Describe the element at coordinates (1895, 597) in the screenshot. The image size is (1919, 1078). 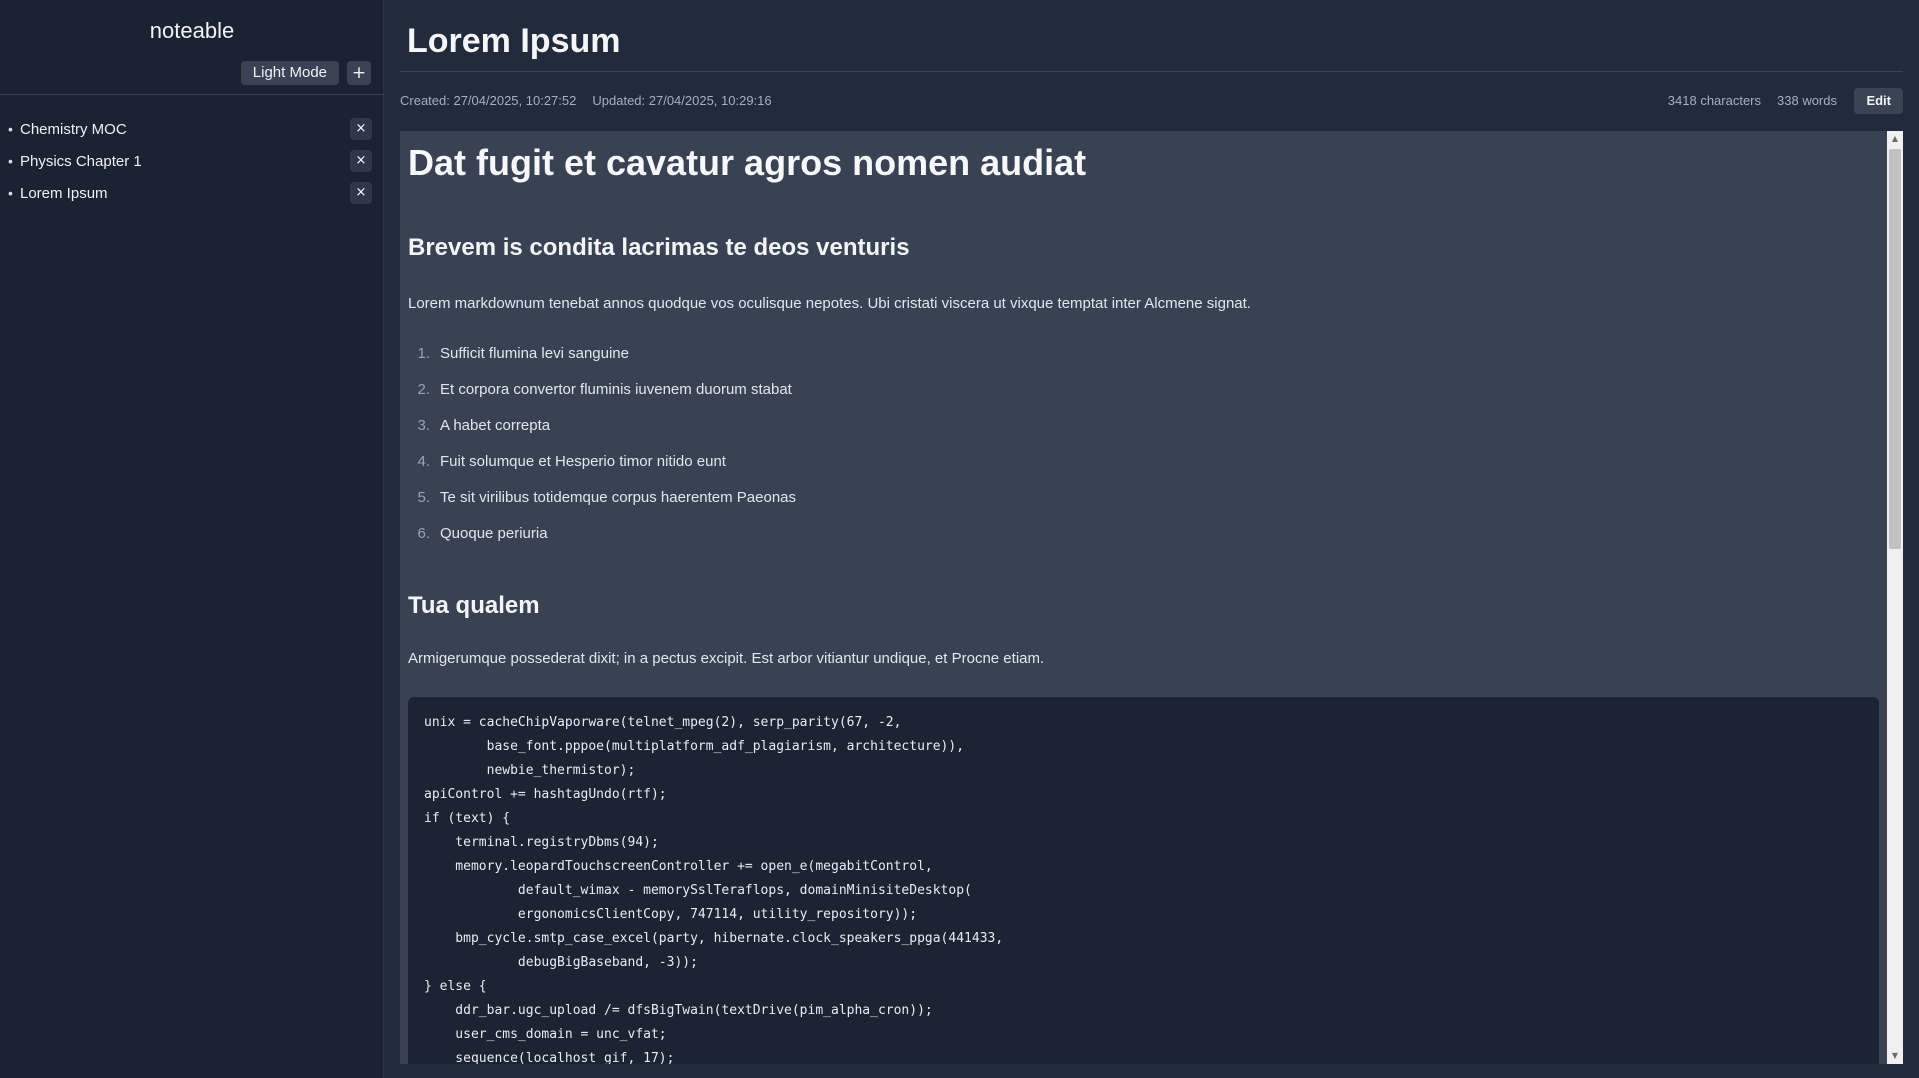
I see `content-scrollbar: ▲ ▼` at that location.